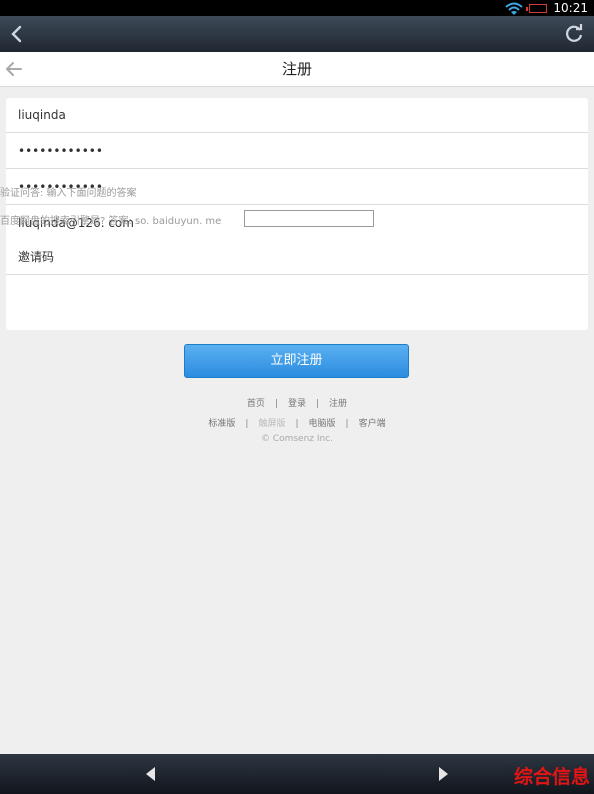  I want to click on footer-nav-row: 首页 | 登录 | 注册, so click(297, 402).